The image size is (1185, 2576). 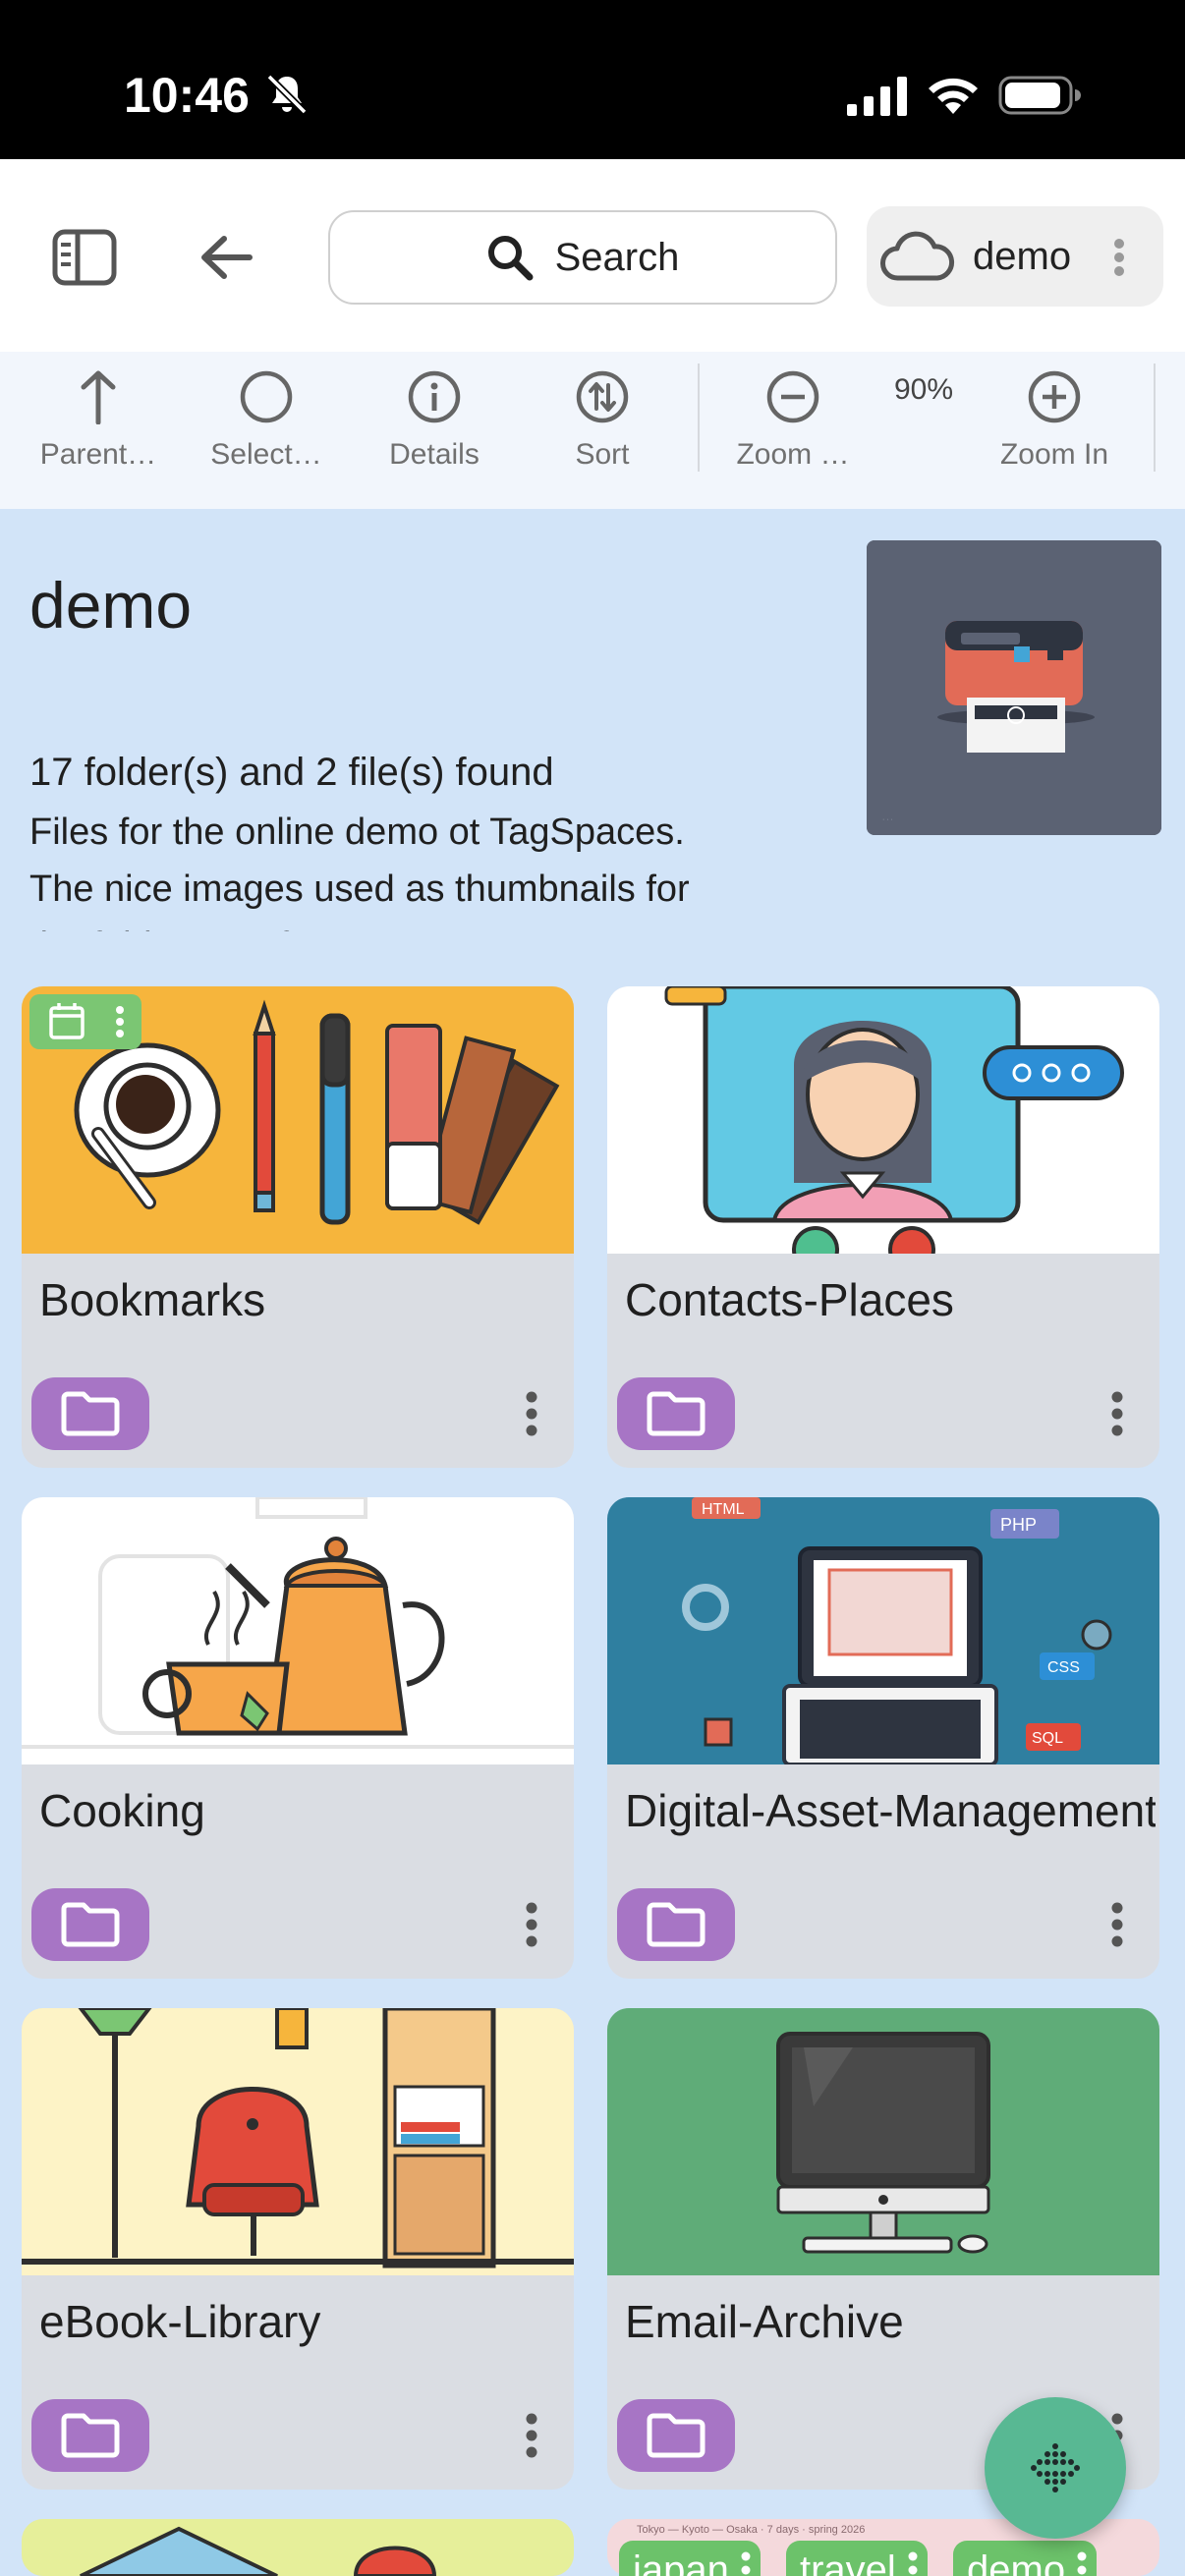 I want to click on tag-chip: japan, so click(x=690, y=2558).